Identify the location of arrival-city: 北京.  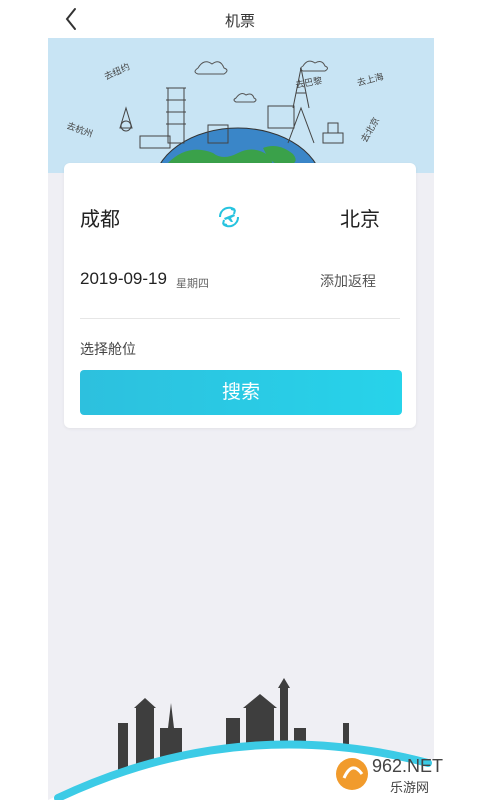
(360, 217).